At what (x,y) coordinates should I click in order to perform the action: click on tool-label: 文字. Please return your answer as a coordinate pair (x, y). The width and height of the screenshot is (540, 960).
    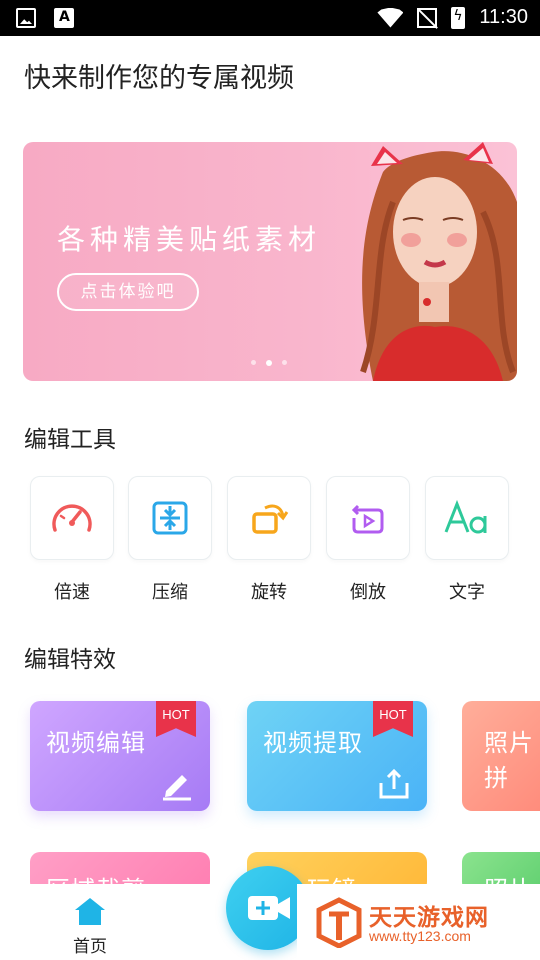
    Looking at the image, I should click on (467, 592).